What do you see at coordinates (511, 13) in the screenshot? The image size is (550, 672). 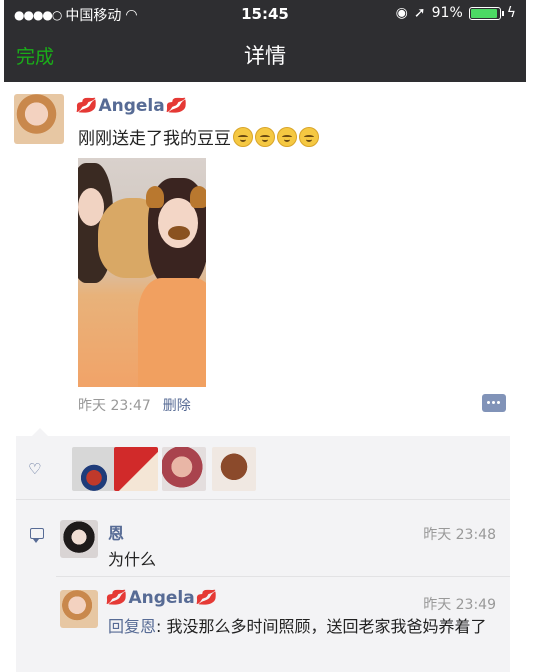 I see `charging-icon: ϟ` at bounding box center [511, 13].